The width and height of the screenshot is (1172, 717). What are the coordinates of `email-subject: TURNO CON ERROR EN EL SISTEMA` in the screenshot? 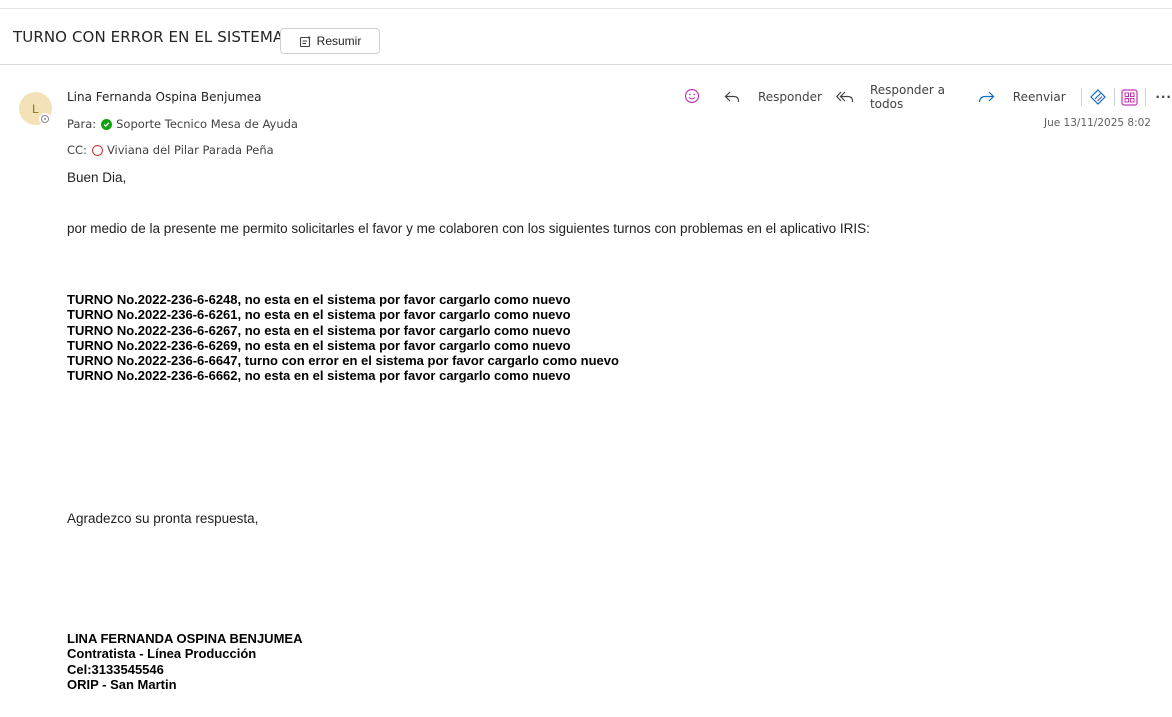 It's located at (148, 37).